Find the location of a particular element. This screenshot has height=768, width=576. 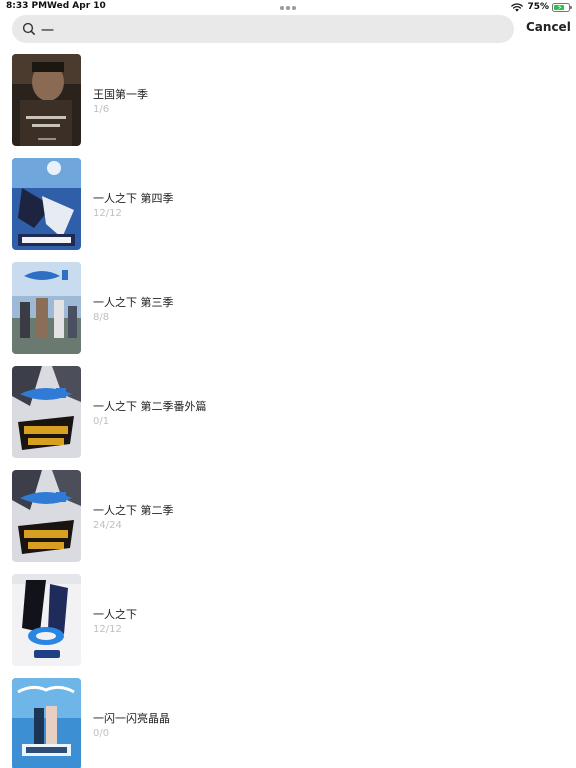

item-progress: 0/0 is located at coordinates (101, 733).